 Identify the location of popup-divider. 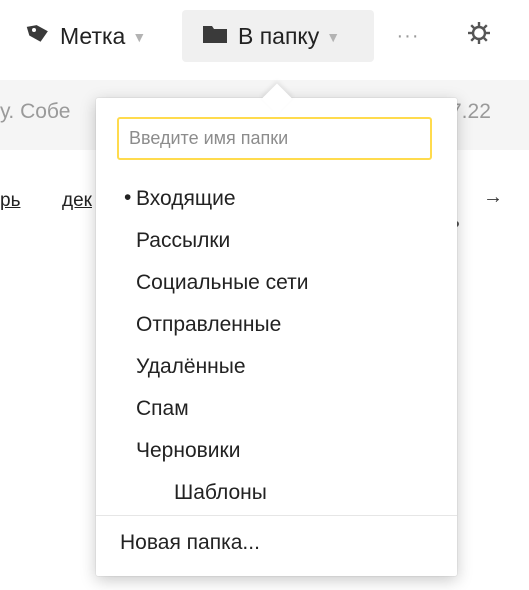
(276, 515).